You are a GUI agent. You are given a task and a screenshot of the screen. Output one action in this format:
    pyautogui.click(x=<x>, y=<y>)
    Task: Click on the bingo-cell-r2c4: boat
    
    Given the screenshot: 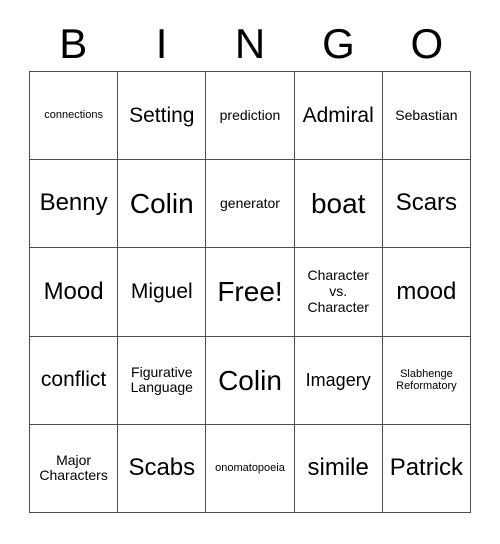 What is the action you would take?
    pyautogui.click(x=338, y=204)
    